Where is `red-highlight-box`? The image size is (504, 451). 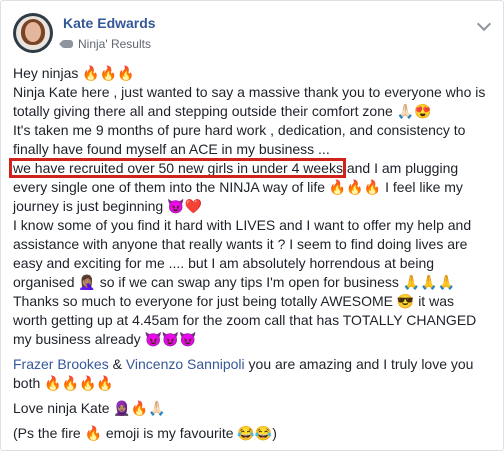
red-highlight-box is located at coordinates (177, 168).